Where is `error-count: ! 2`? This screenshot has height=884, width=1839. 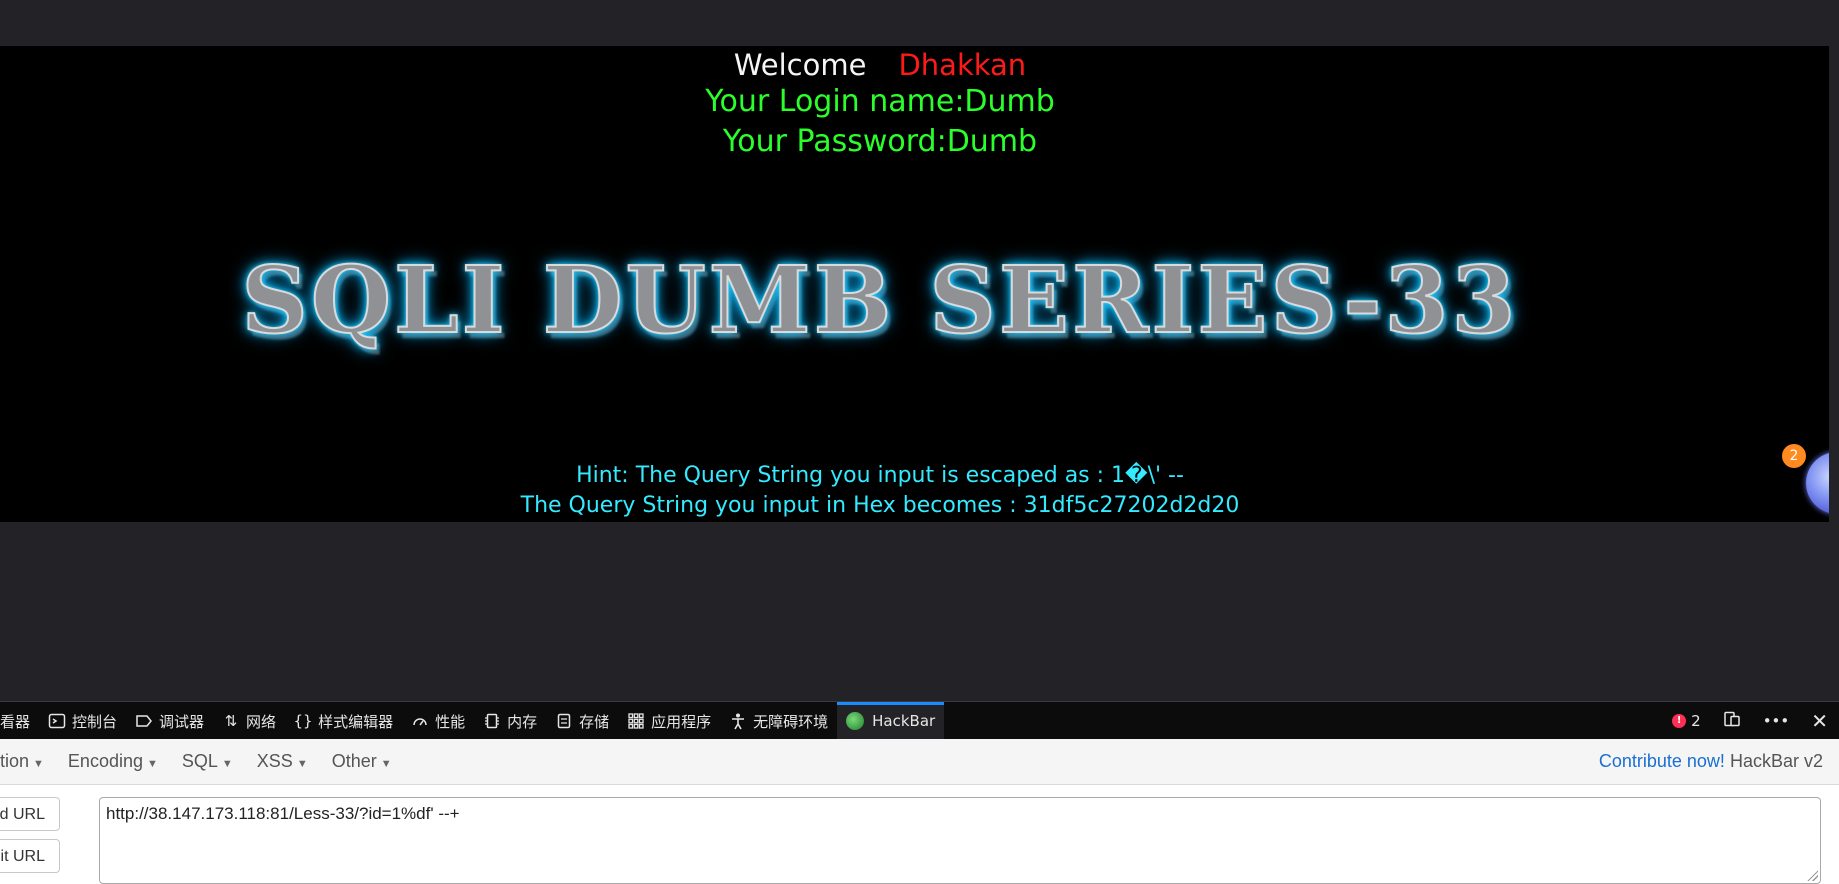 error-count: ! 2 is located at coordinates (1686, 721).